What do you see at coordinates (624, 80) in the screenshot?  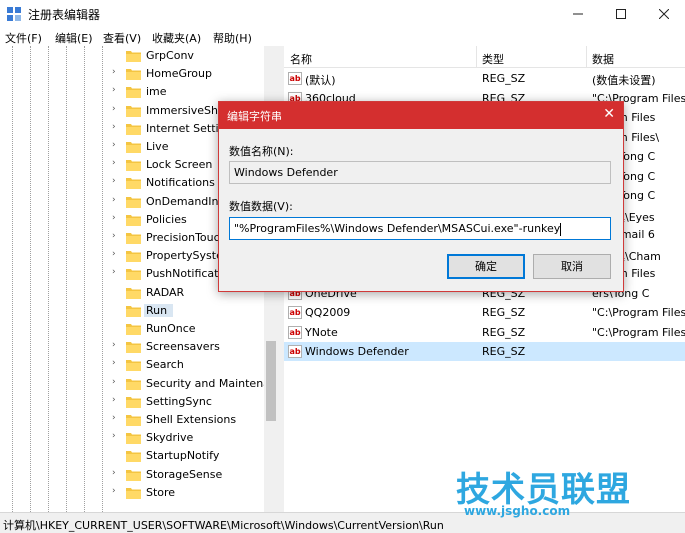 I see `value-data: (数值未设置)` at bounding box center [624, 80].